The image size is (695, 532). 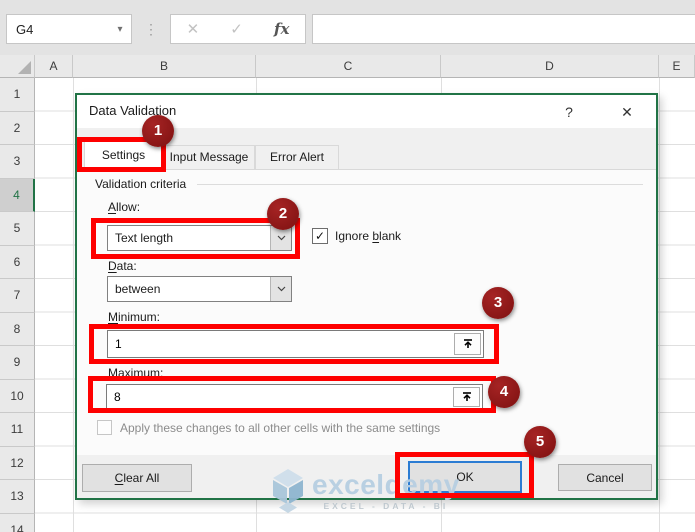 What do you see at coordinates (199, 289) in the screenshot?
I see `data-dropdown: between` at bounding box center [199, 289].